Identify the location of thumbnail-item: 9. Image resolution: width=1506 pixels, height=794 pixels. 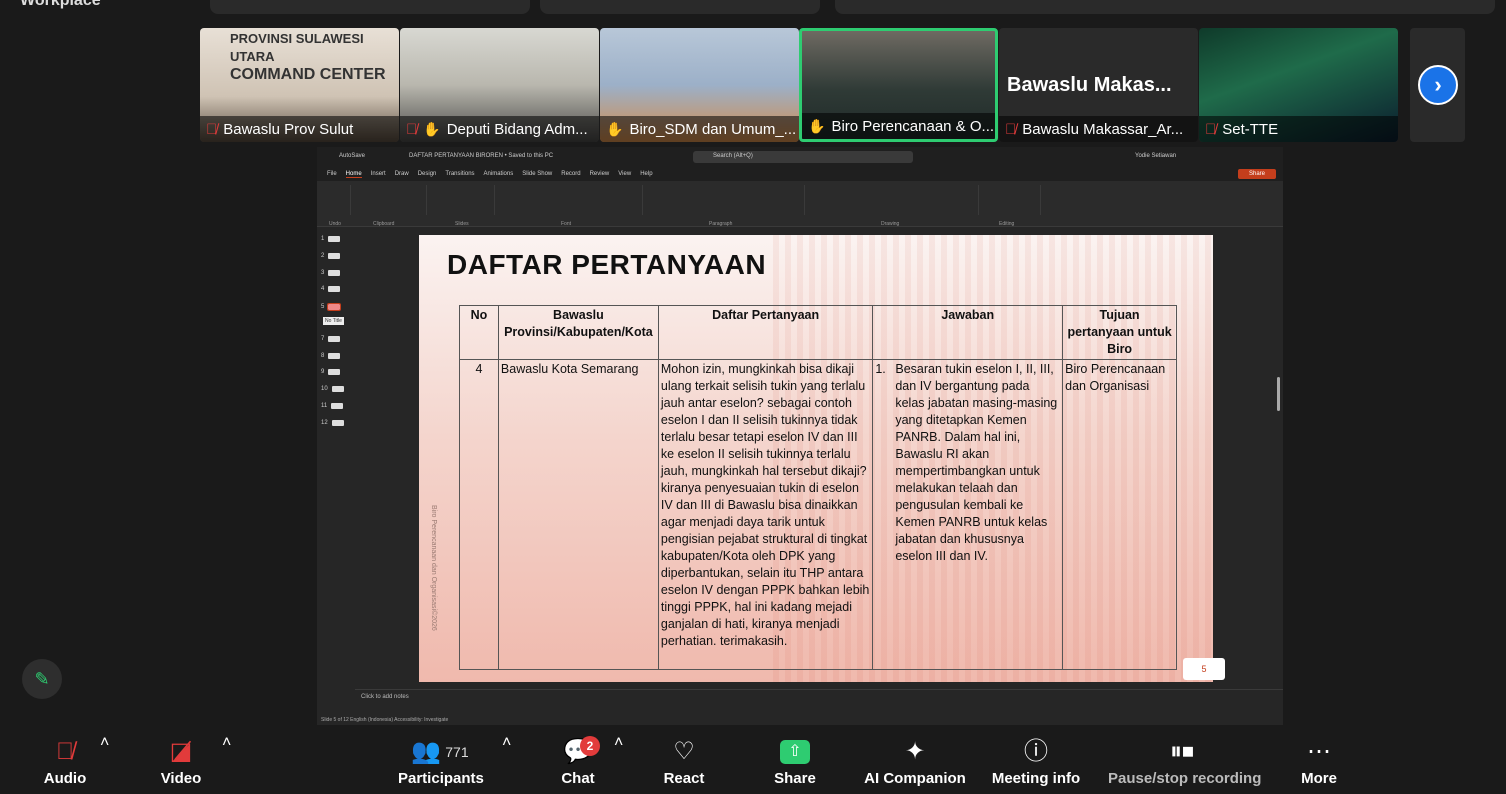
(331, 372).